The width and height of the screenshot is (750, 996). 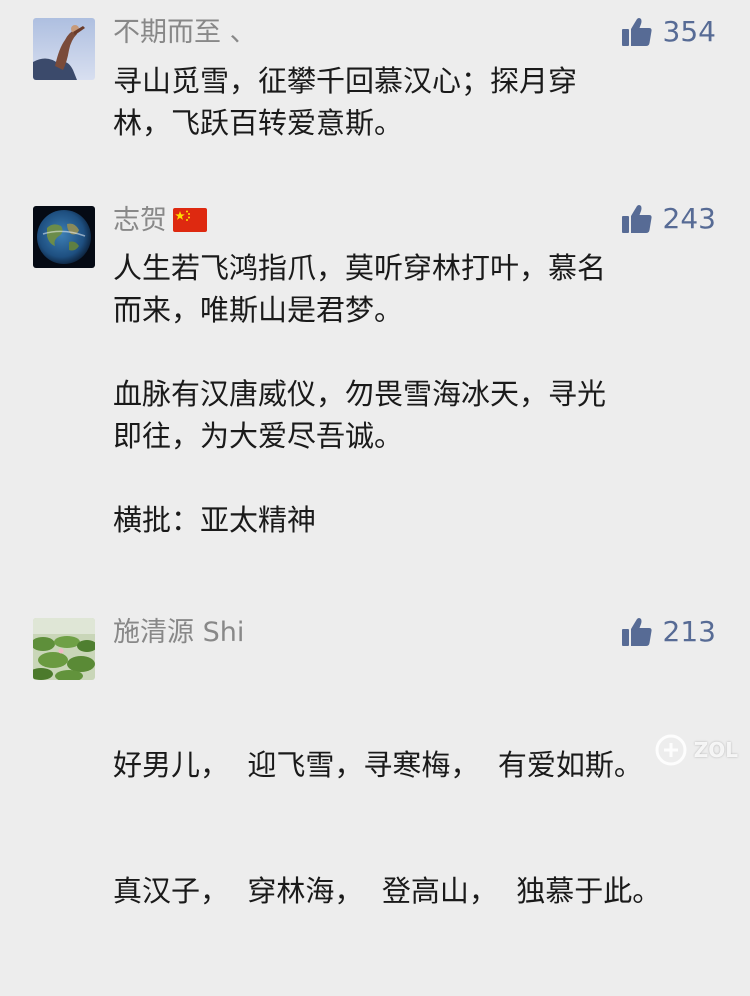 What do you see at coordinates (671, 750) in the screenshot?
I see `watermark-icon` at bounding box center [671, 750].